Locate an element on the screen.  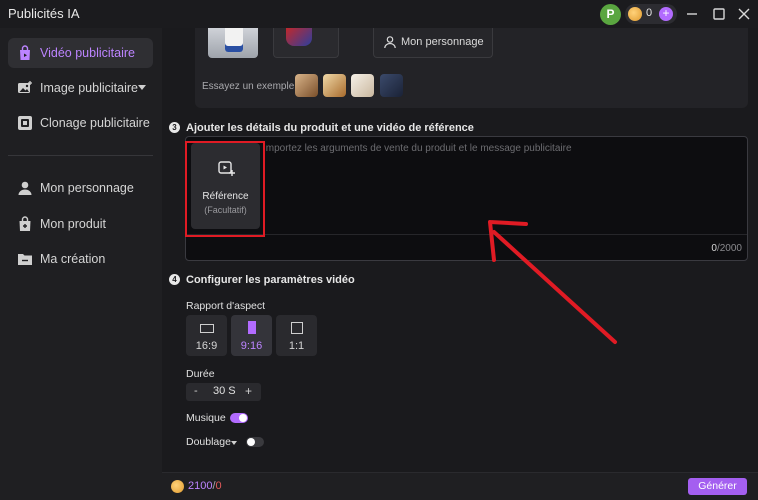
minimize-icon is located at coordinates (692, 14).